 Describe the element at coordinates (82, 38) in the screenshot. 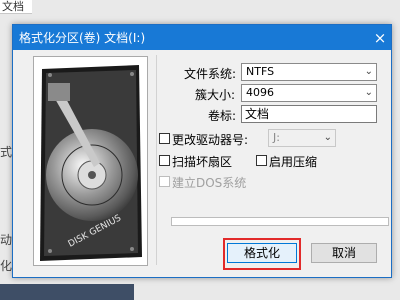

I see `dialog-title: 格式化分区(卷) 文档(I:)` at that location.